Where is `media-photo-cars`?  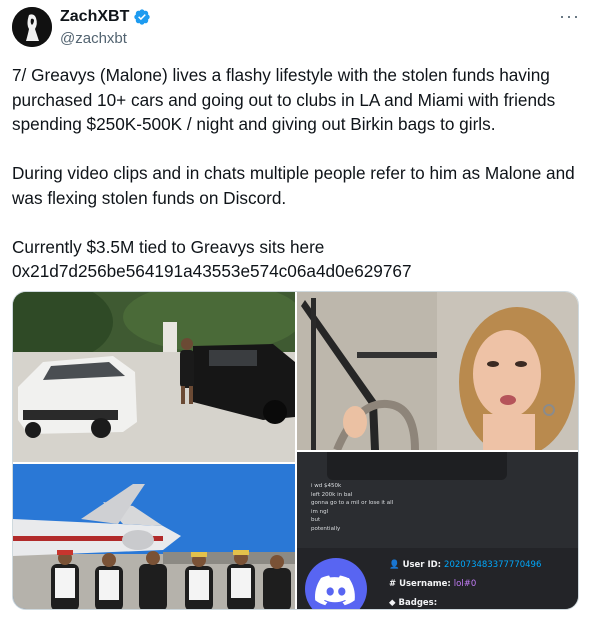 media-photo-cars is located at coordinates (154, 377).